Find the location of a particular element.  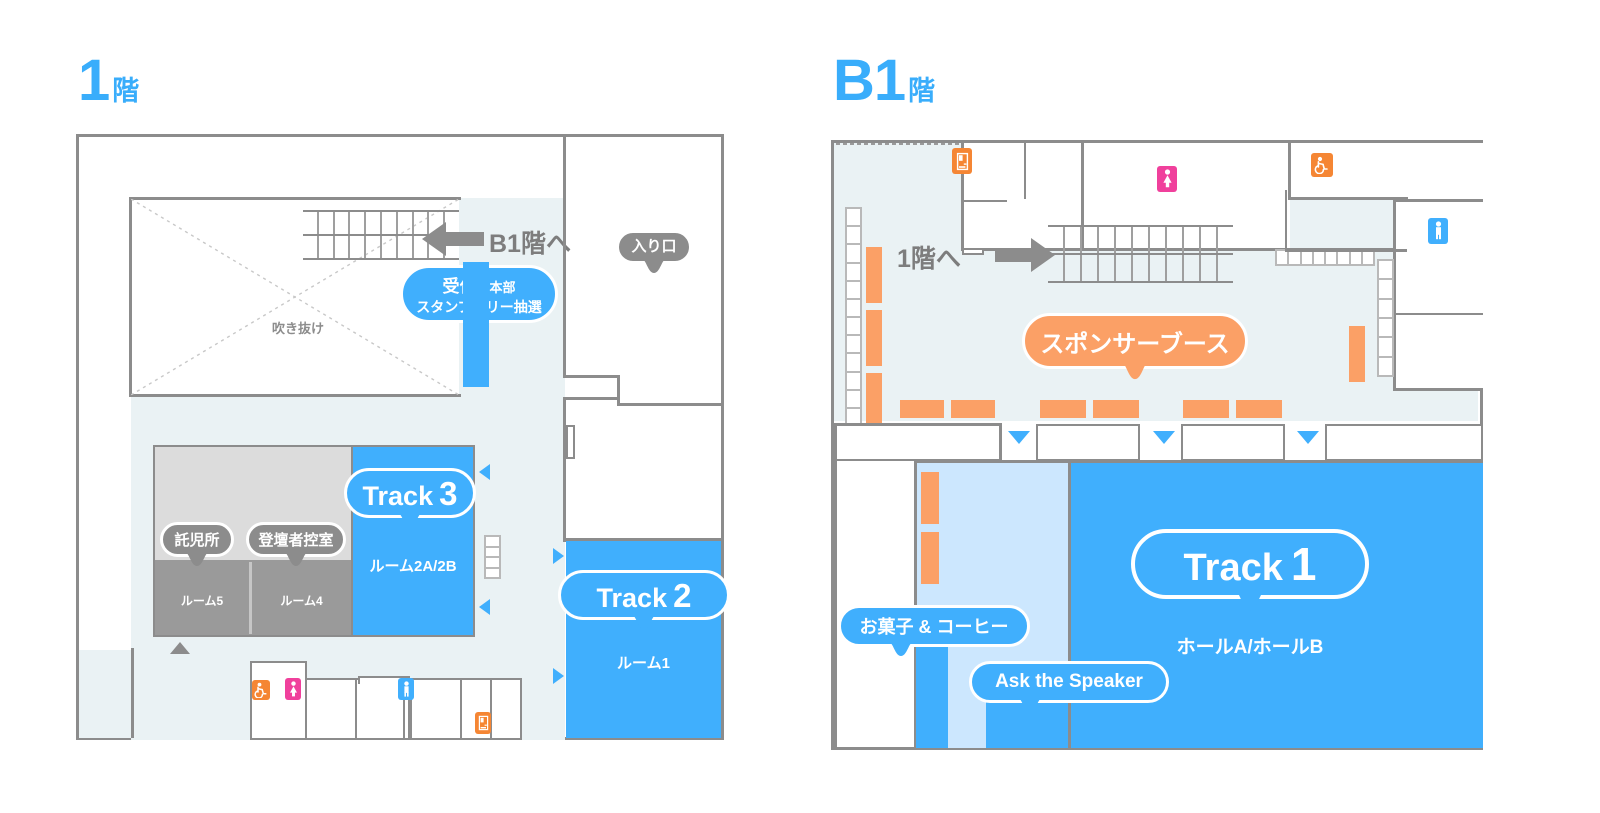

track1-hall-wall-left is located at coordinates (1069, 604).